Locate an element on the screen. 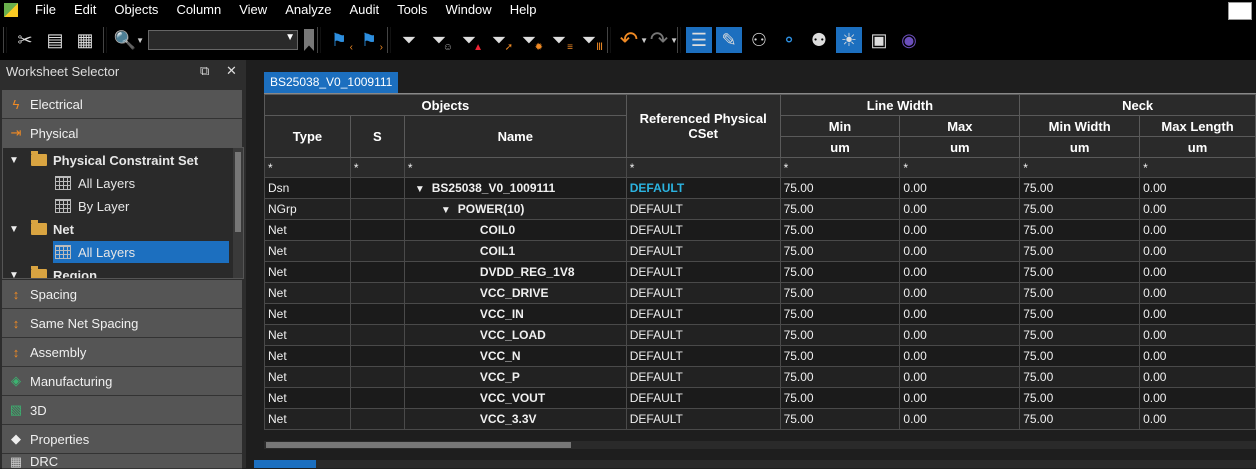 This screenshot has height=469, width=1256. tree-item-net: ▼ Net is located at coordinates (41, 229).